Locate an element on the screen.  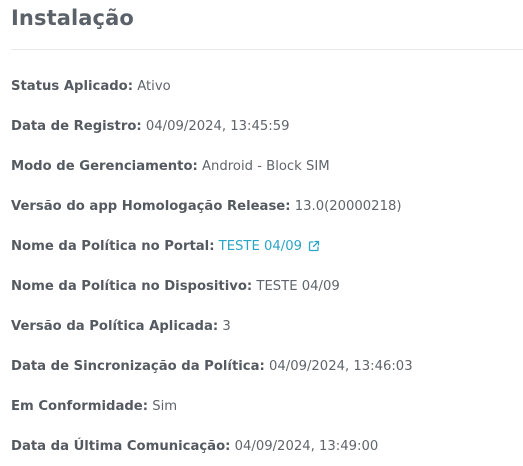
field-value: Android - Block SIM is located at coordinates (266, 166).